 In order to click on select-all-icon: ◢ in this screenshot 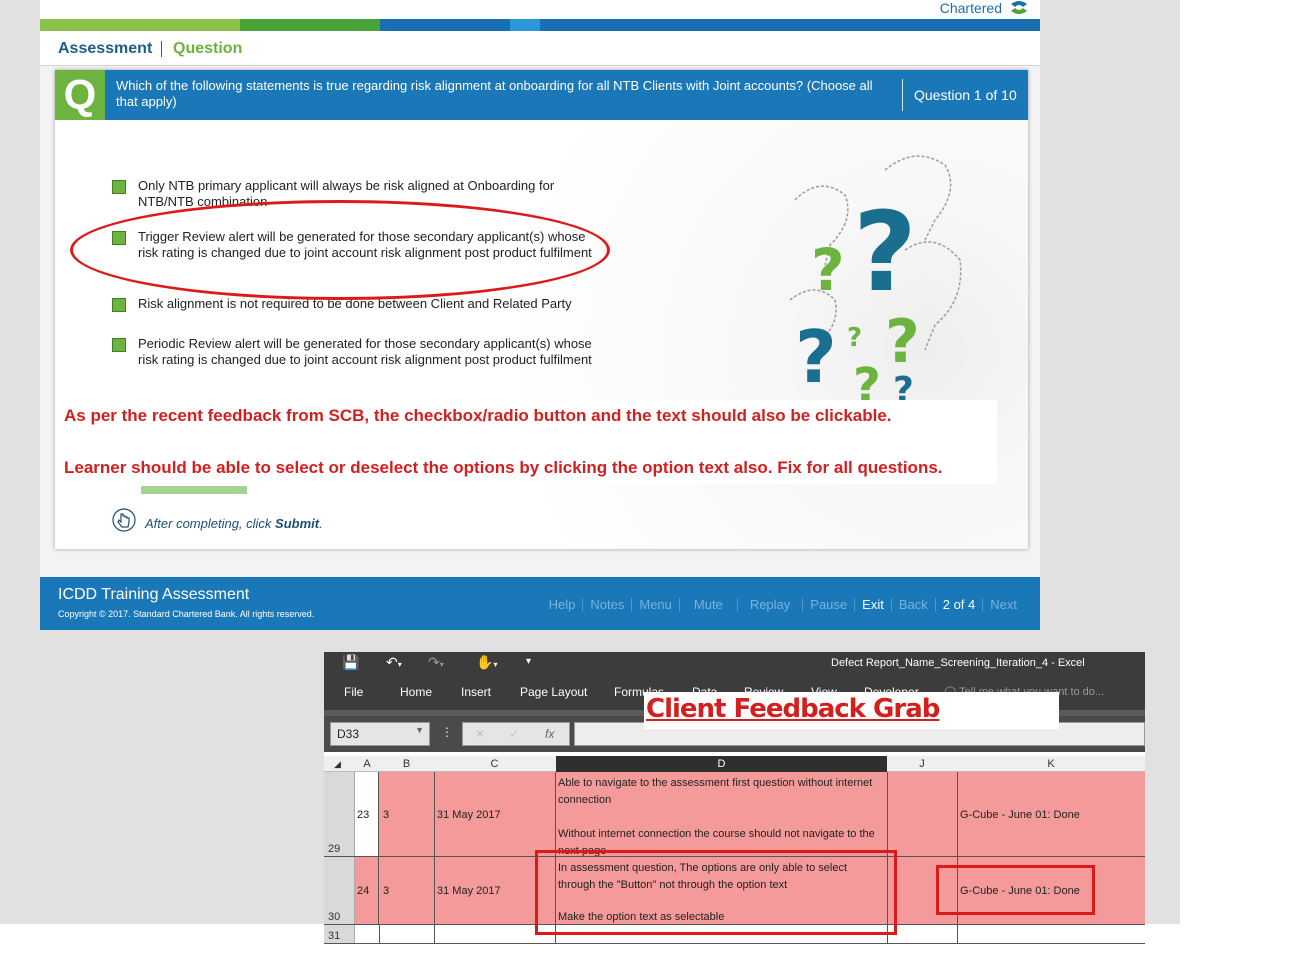, I will do `click(337, 764)`.